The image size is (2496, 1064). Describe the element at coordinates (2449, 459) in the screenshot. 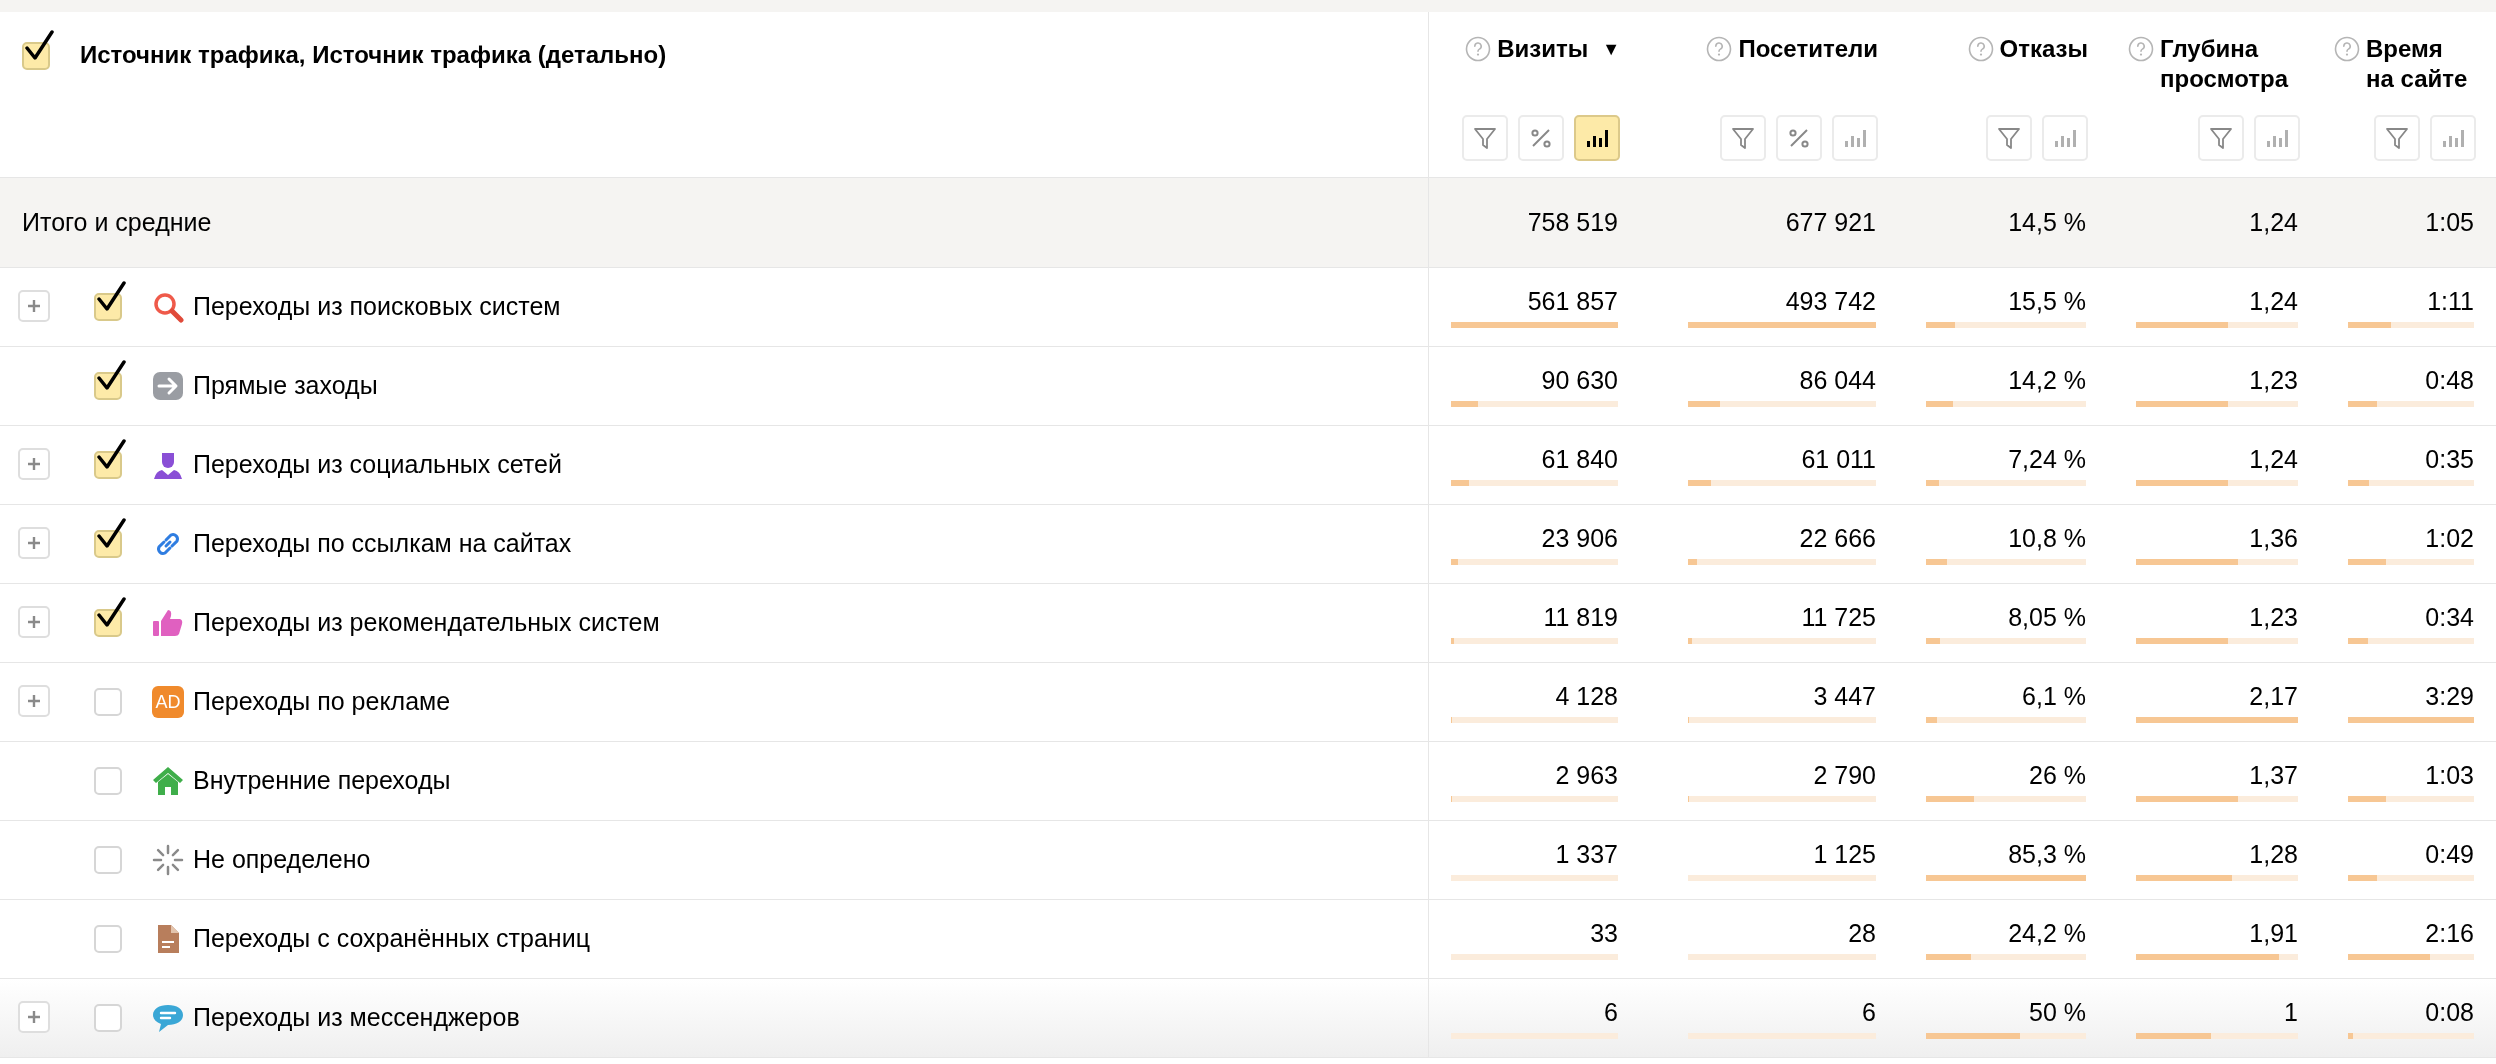

I see `table-cell-text: 0:35` at that location.